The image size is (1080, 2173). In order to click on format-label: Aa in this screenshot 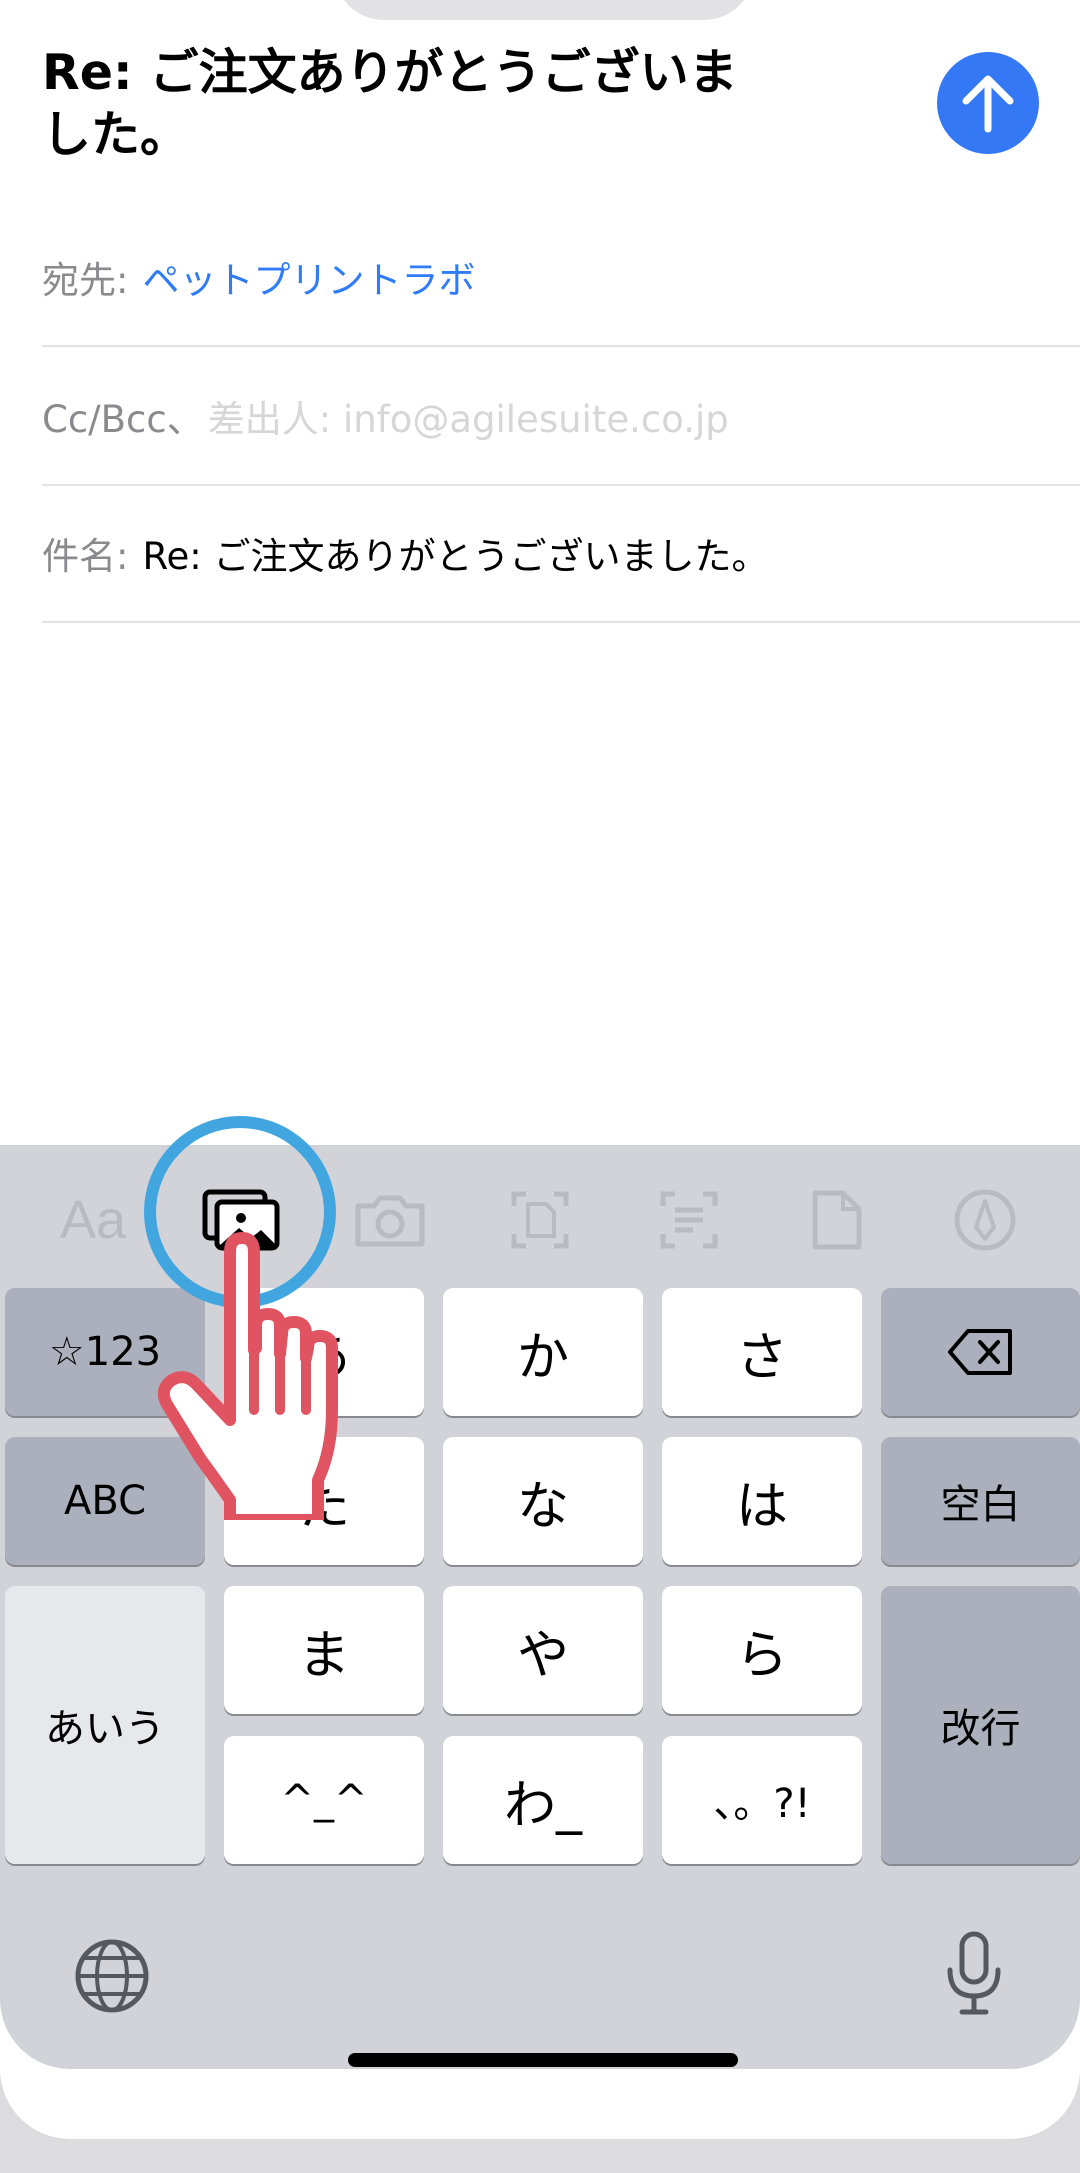, I will do `click(93, 1220)`.